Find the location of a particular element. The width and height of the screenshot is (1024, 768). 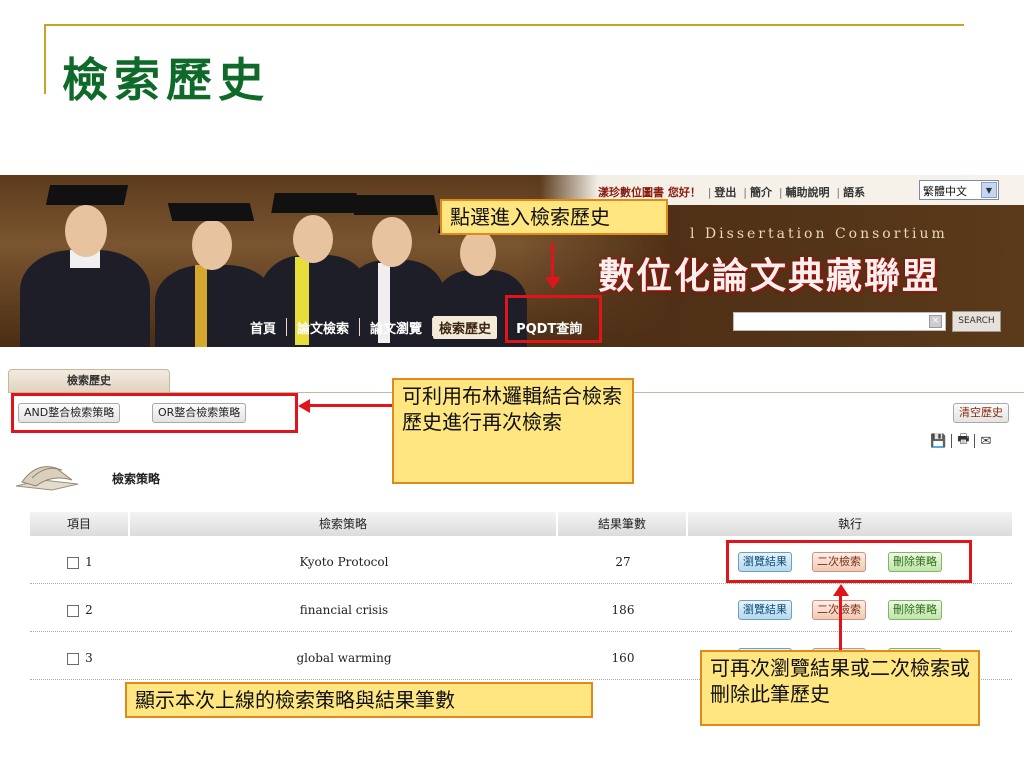

chevron-down-icon: ▼ is located at coordinates (989, 190).